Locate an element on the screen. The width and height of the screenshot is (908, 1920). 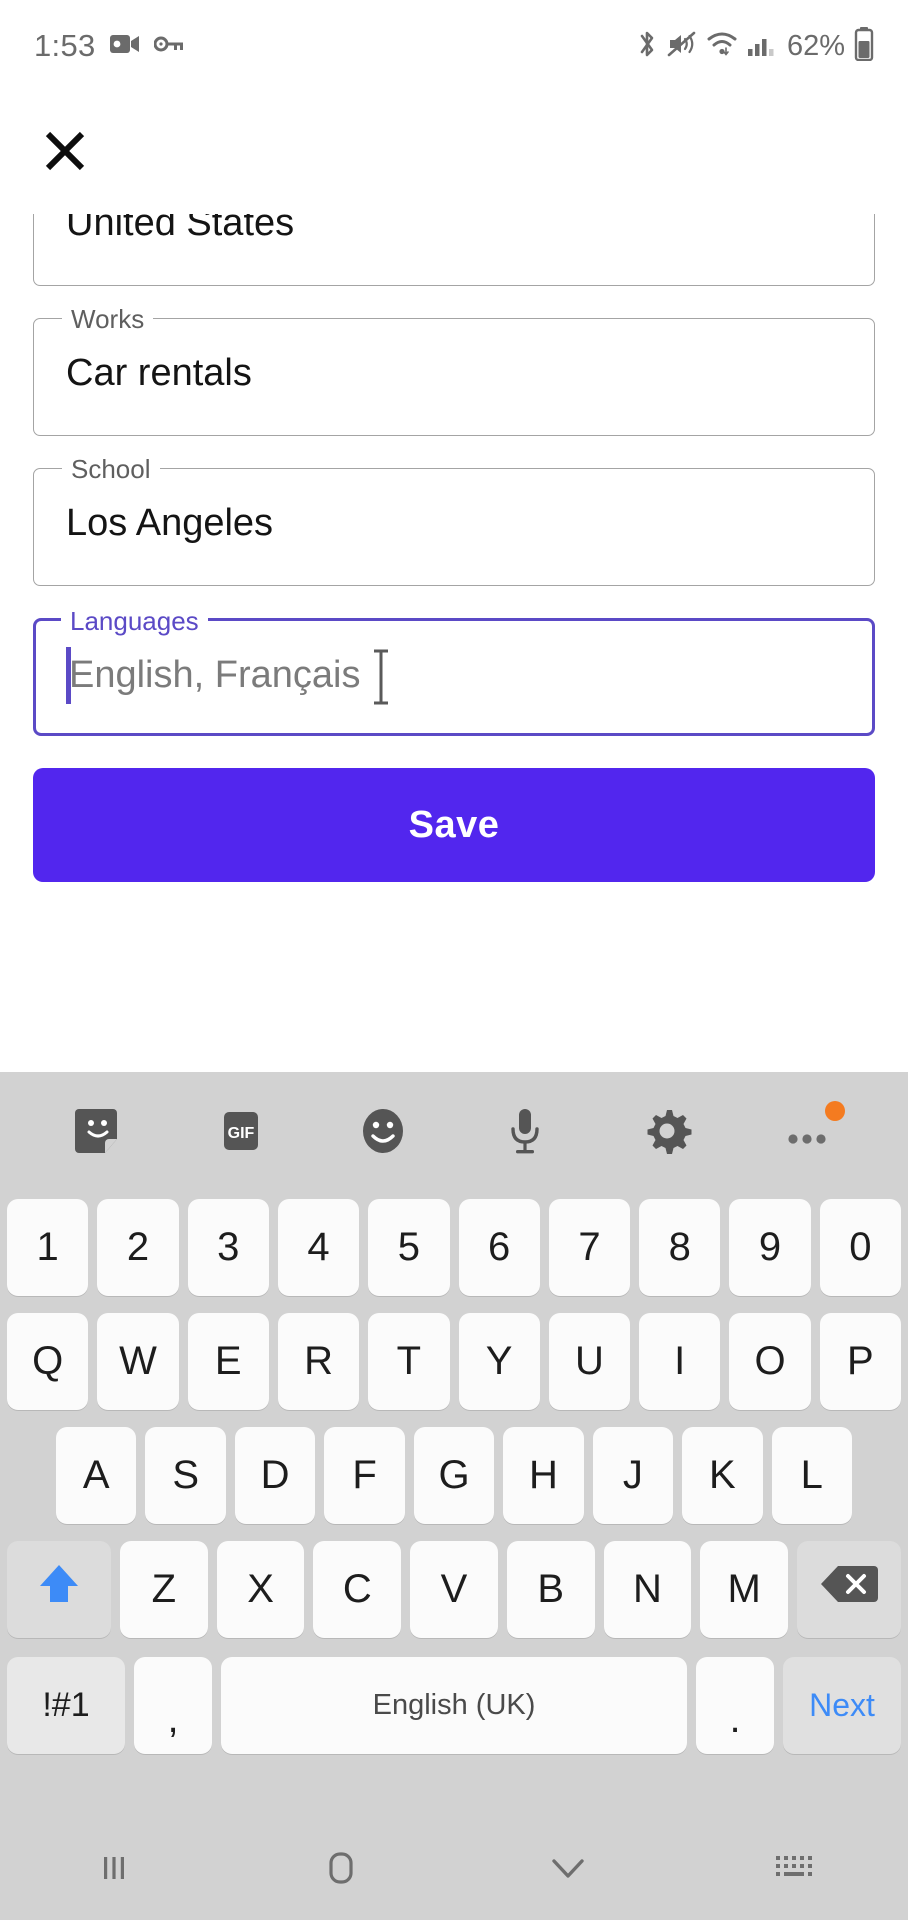
backspace-key is located at coordinates (849, 1589).